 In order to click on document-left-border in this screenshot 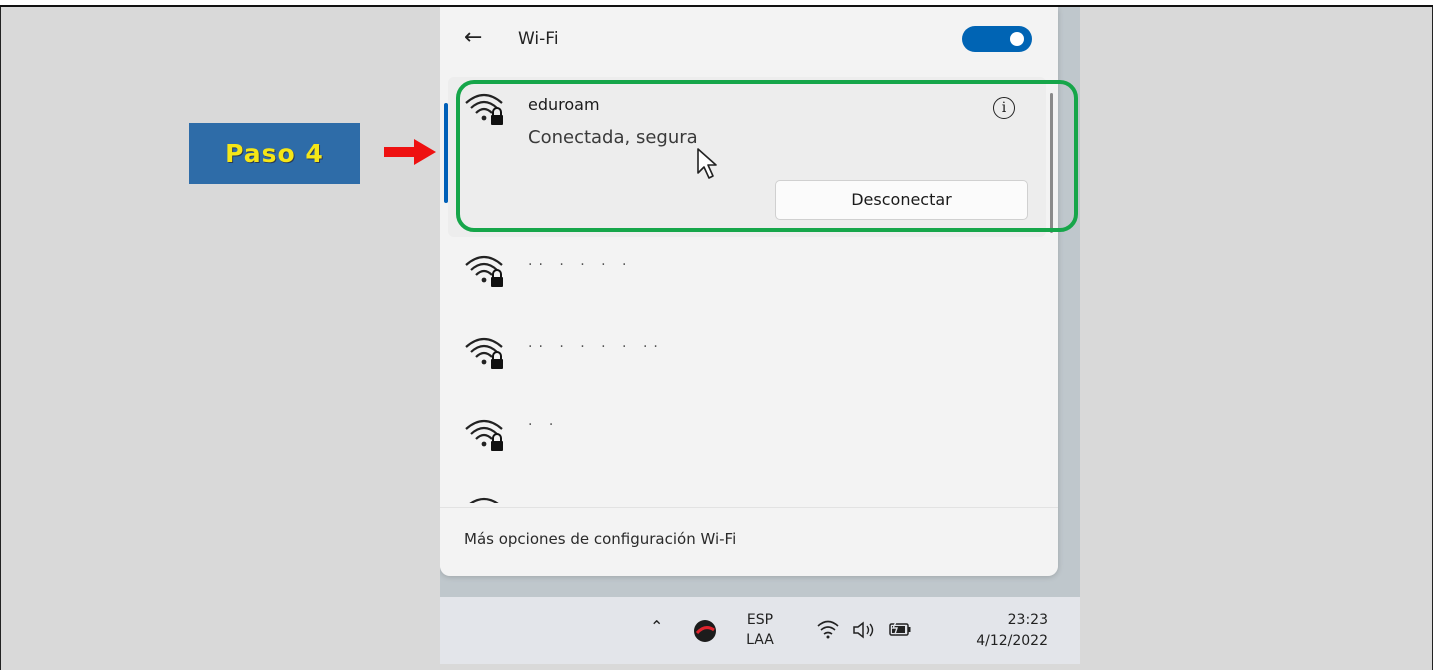, I will do `click(0, 338)`.